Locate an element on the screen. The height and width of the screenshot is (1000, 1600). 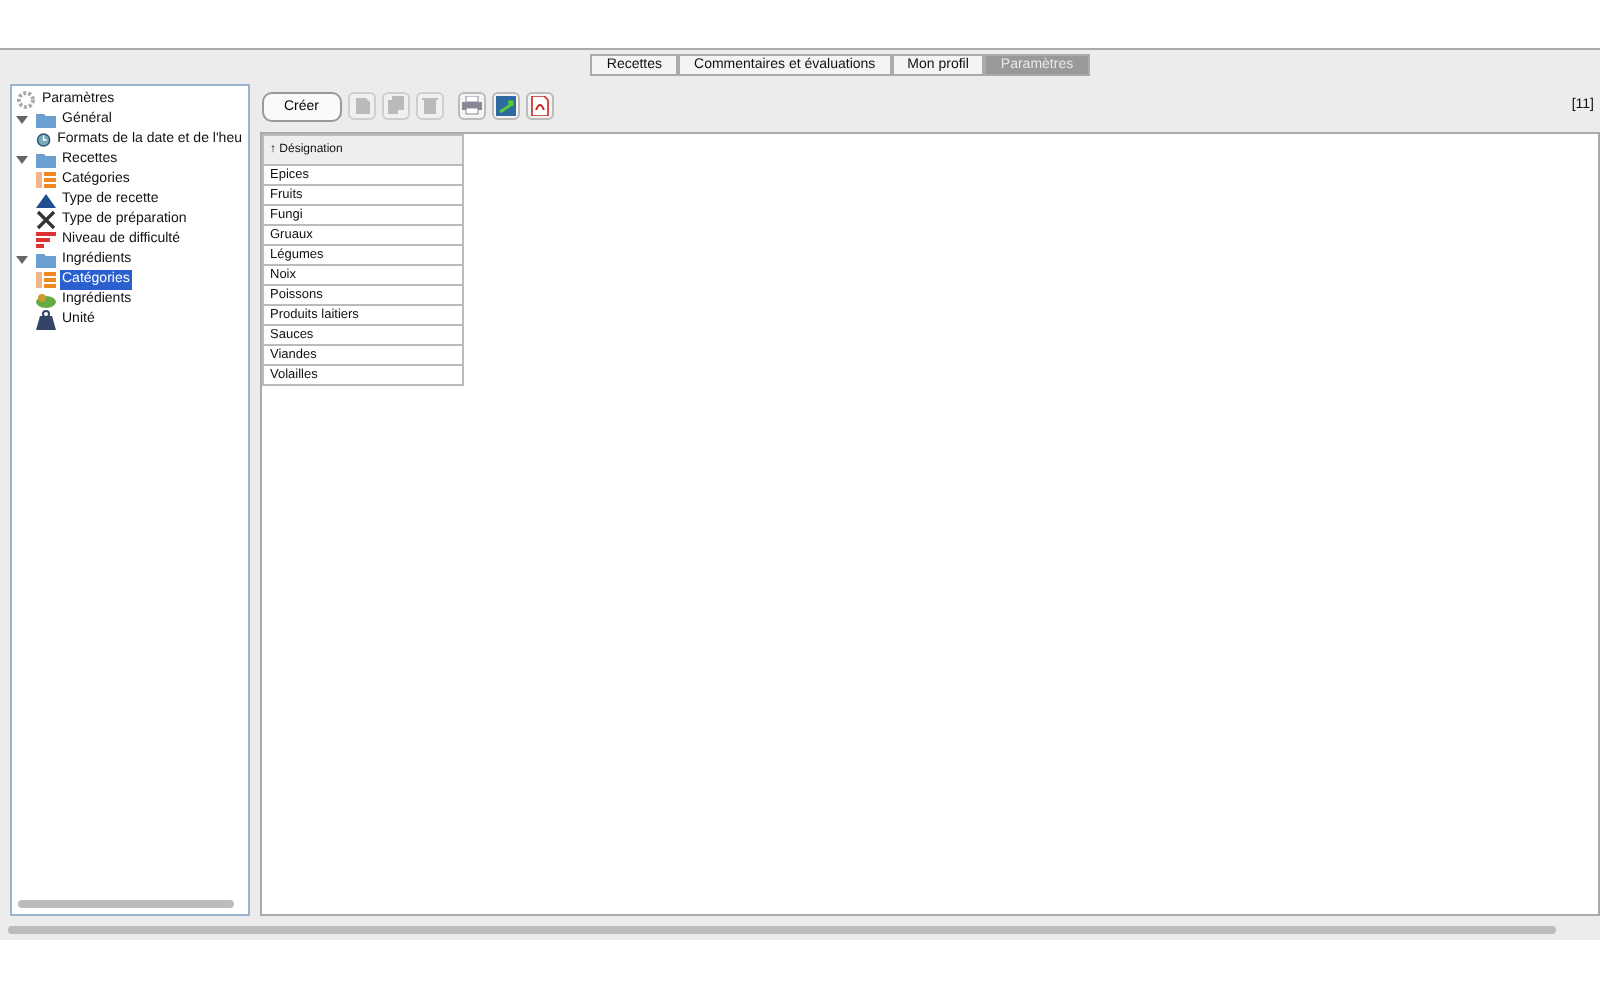
folder-icon is located at coordinates (46, 260).